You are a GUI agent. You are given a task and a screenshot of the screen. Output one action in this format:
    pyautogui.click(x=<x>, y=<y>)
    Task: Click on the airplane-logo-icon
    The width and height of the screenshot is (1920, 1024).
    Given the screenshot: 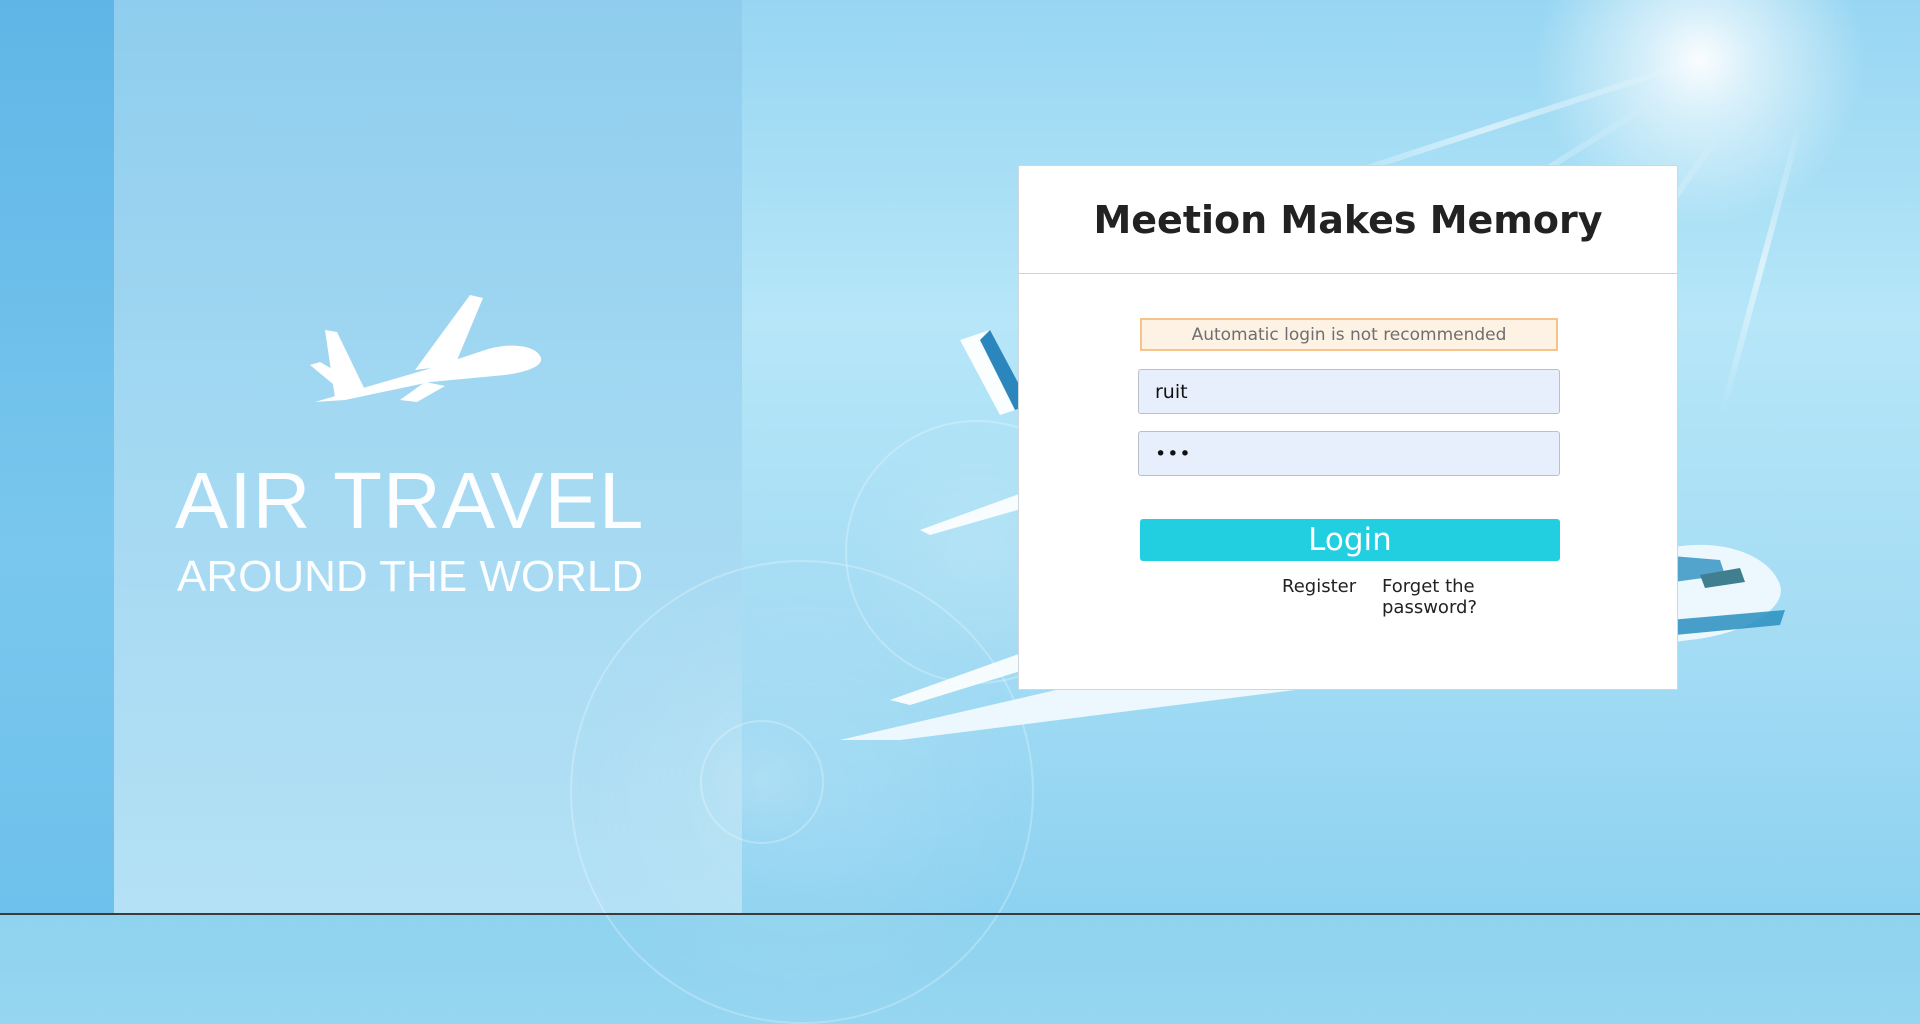 What is the action you would take?
    pyautogui.click(x=426, y=348)
    